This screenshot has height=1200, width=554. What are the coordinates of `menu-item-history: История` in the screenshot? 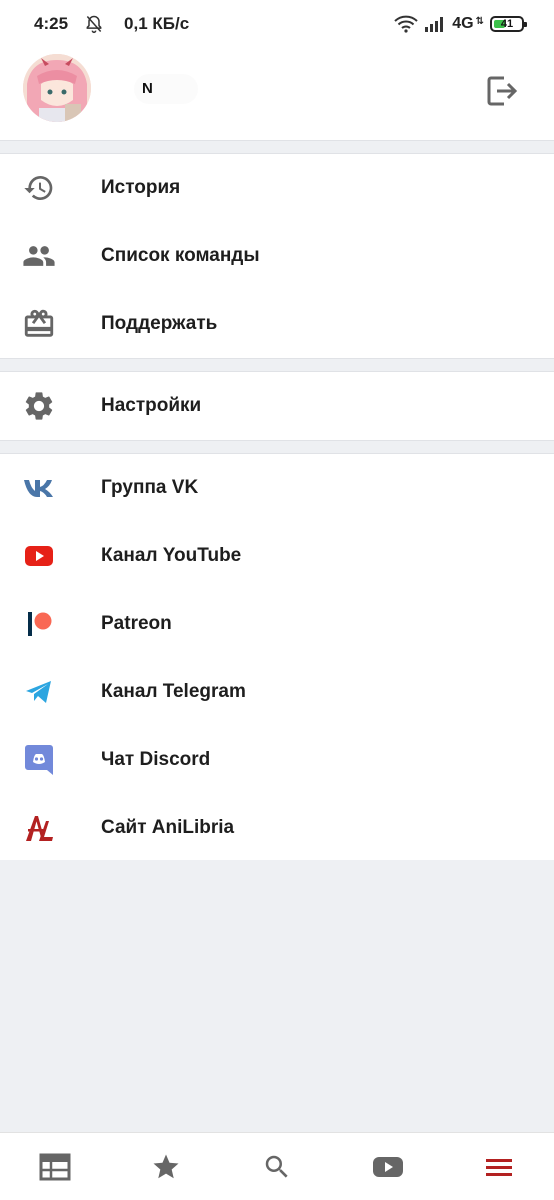 It's located at (277, 188).